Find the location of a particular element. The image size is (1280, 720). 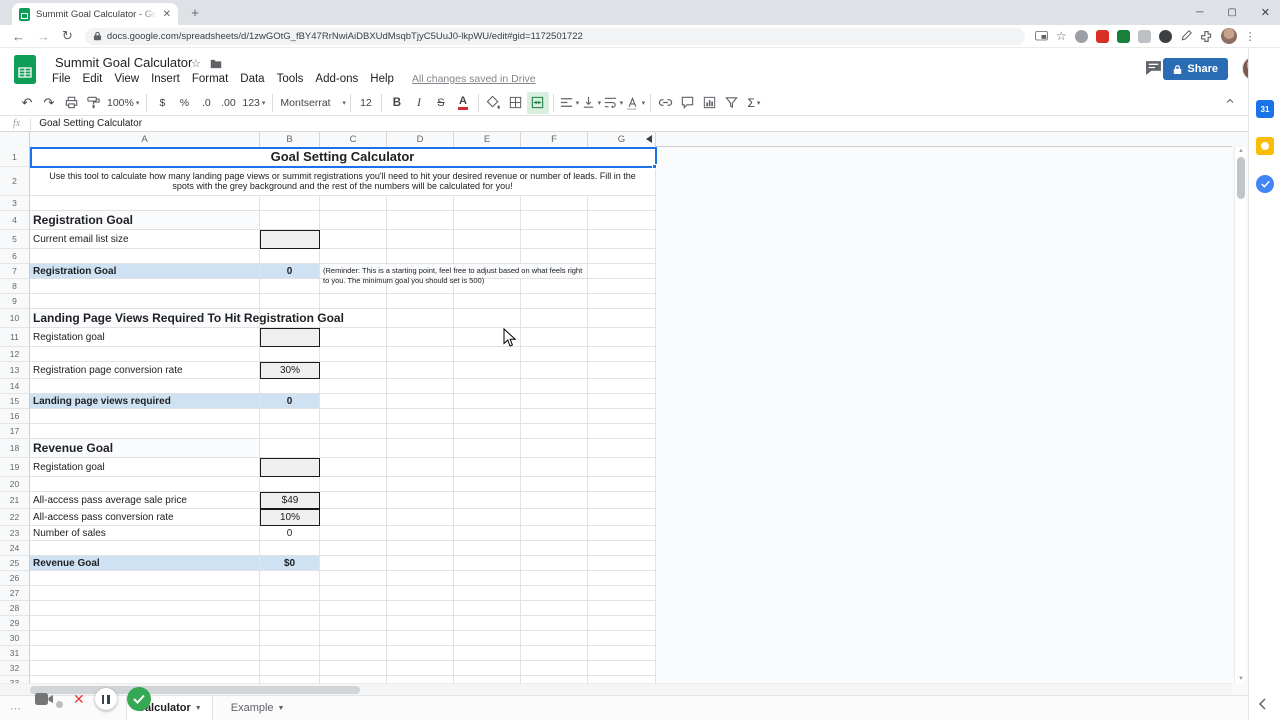

cell-C16 is located at coordinates (353, 416).